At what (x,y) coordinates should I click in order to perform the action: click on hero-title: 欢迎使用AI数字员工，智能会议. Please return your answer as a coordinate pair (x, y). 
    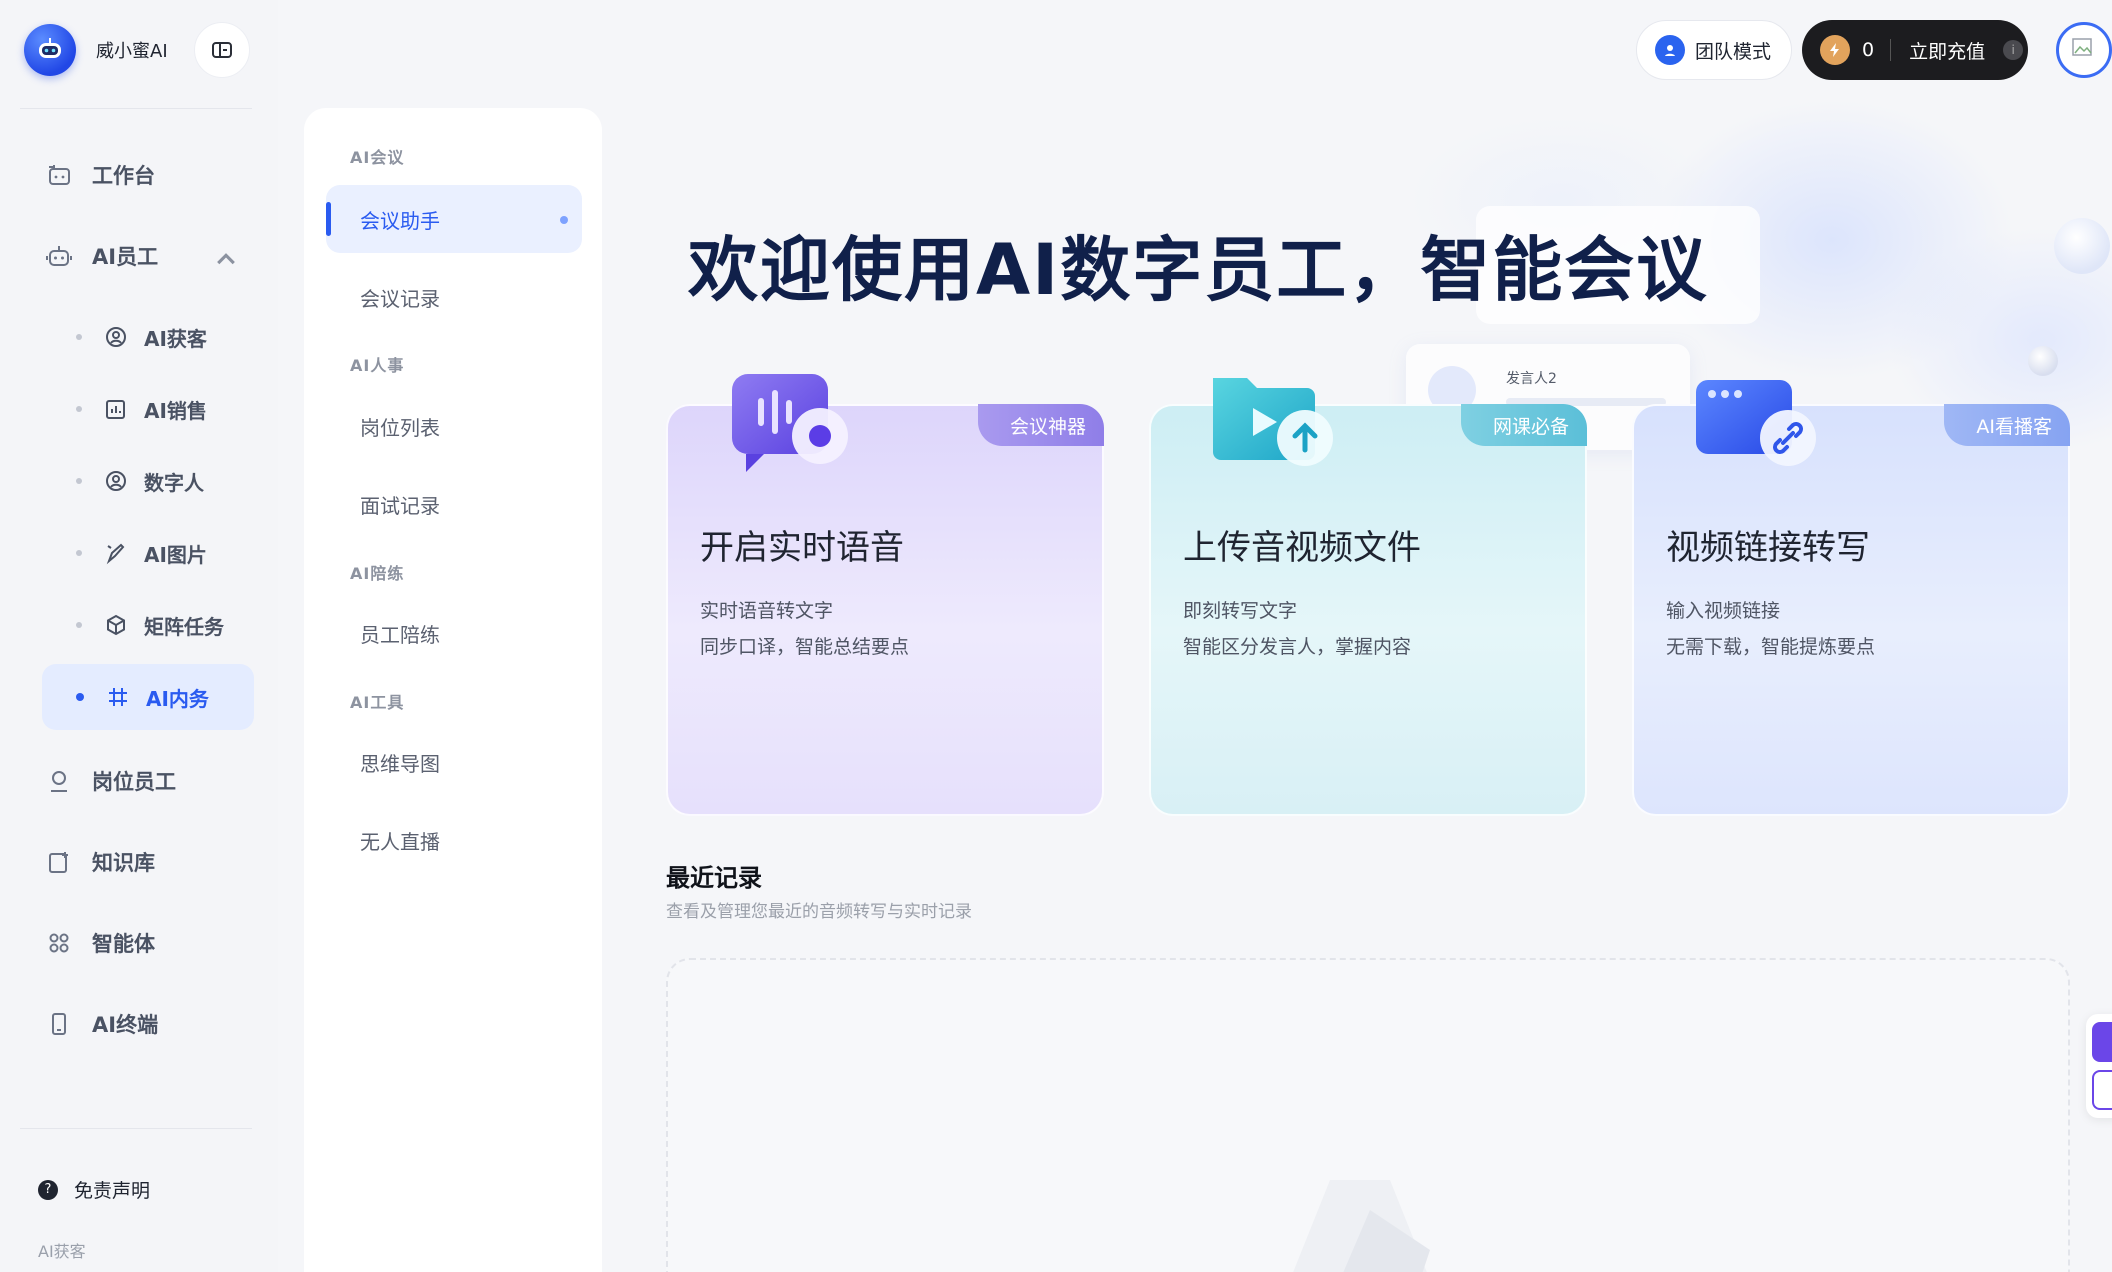
    Looking at the image, I should click on (1198, 270).